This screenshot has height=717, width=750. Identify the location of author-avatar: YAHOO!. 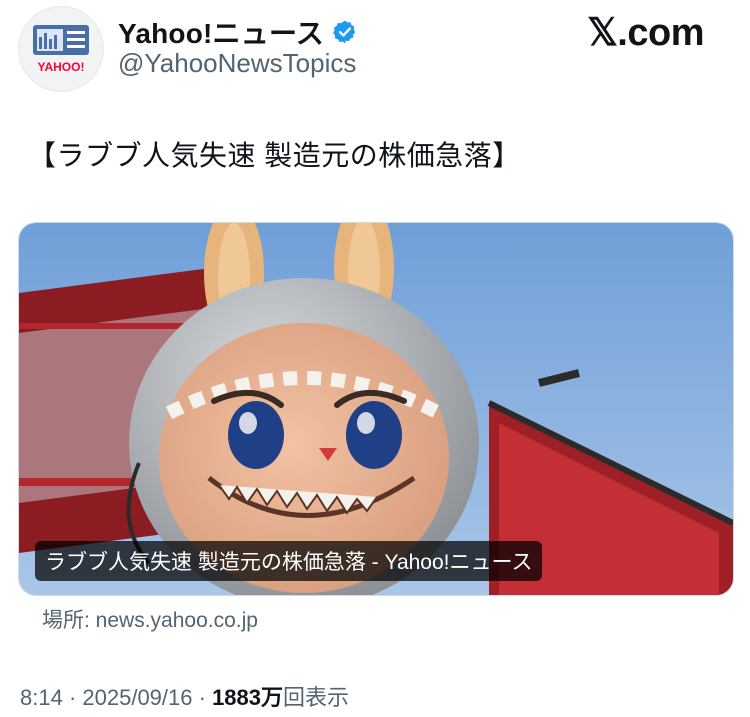
(61, 49).